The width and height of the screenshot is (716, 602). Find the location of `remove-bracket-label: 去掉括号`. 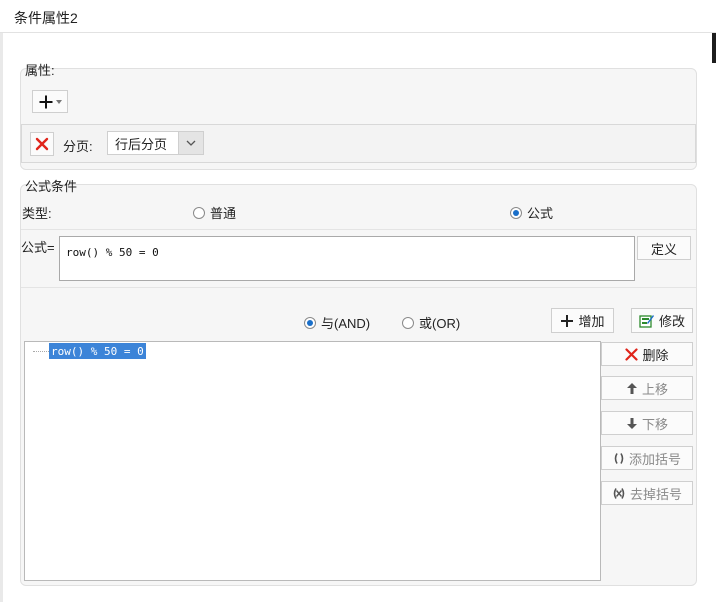

remove-bracket-label: 去掉括号 is located at coordinates (655, 494).